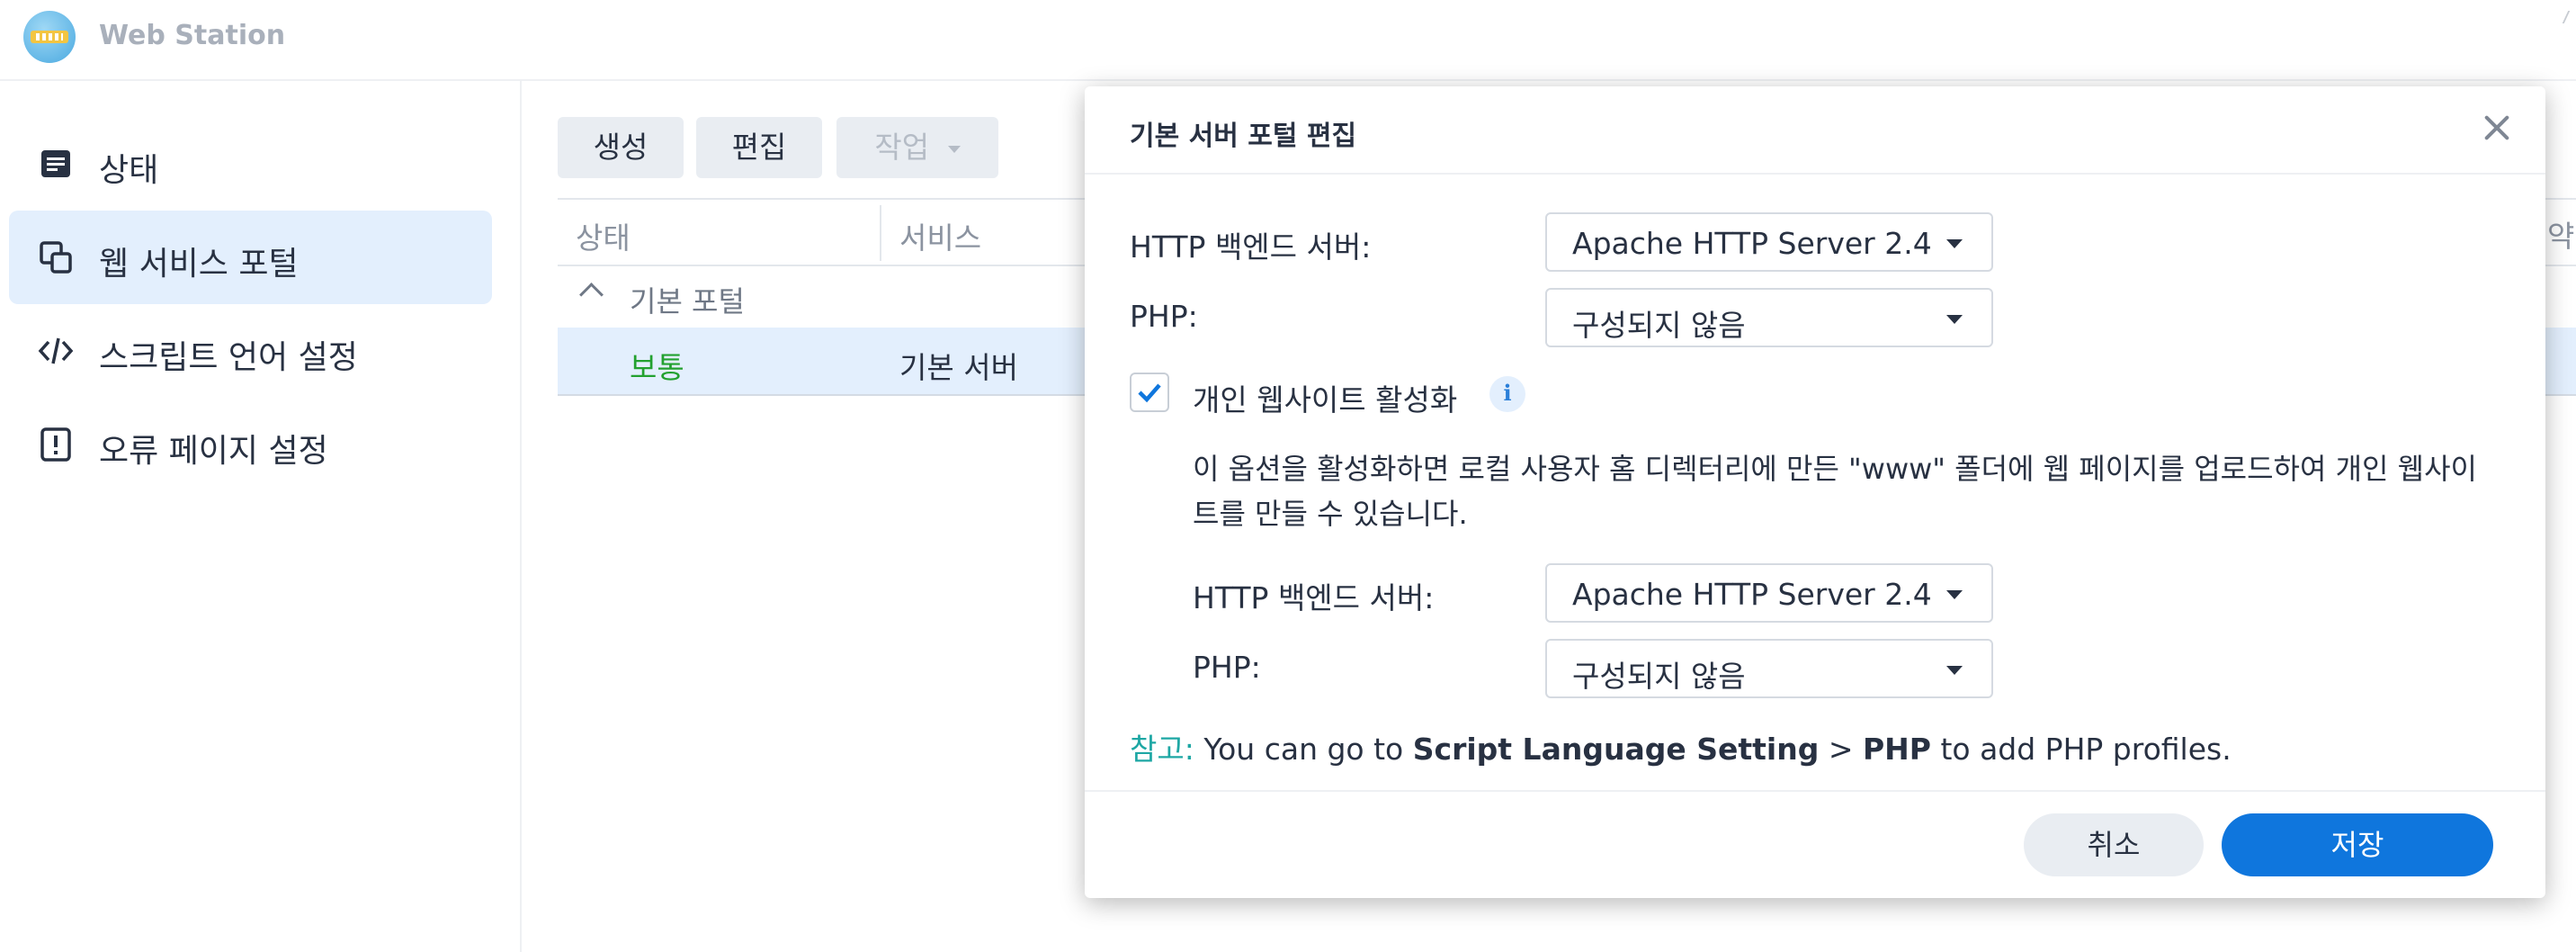 This screenshot has width=2576, height=952. Describe the element at coordinates (49, 37) in the screenshot. I see `web-station-logo` at that location.